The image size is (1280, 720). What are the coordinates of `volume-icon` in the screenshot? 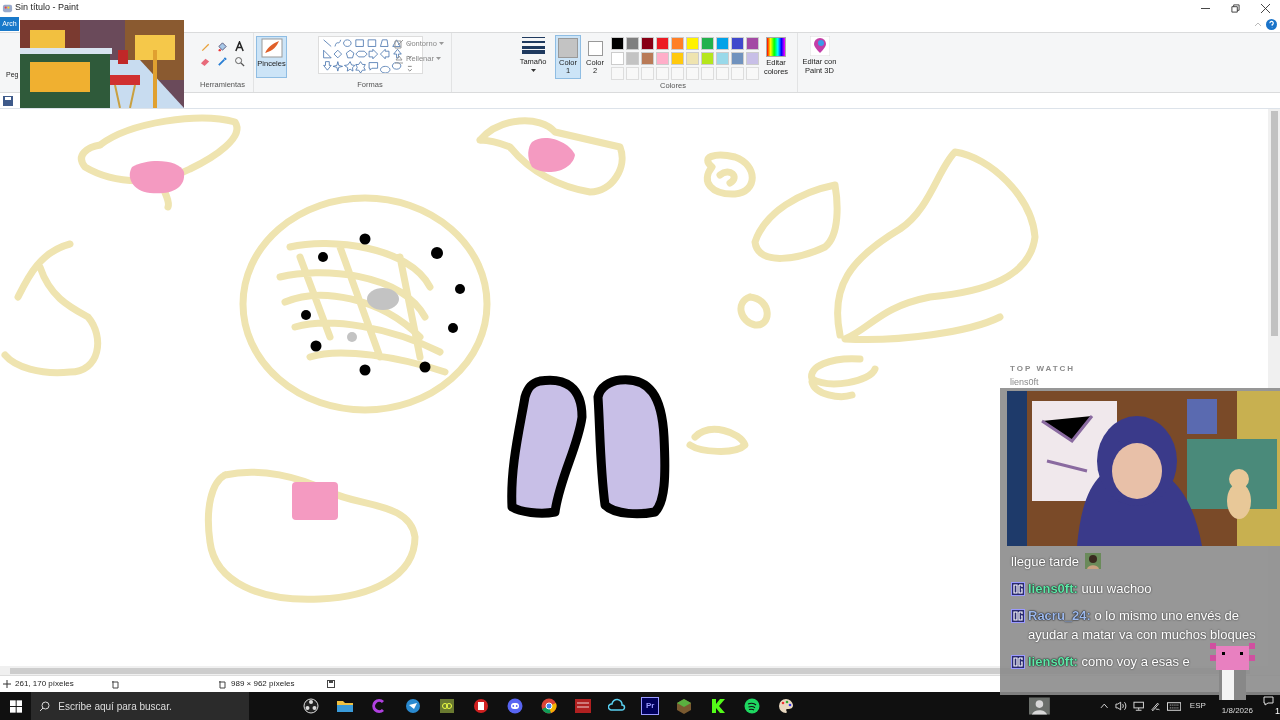 It's located at (1121, 706).